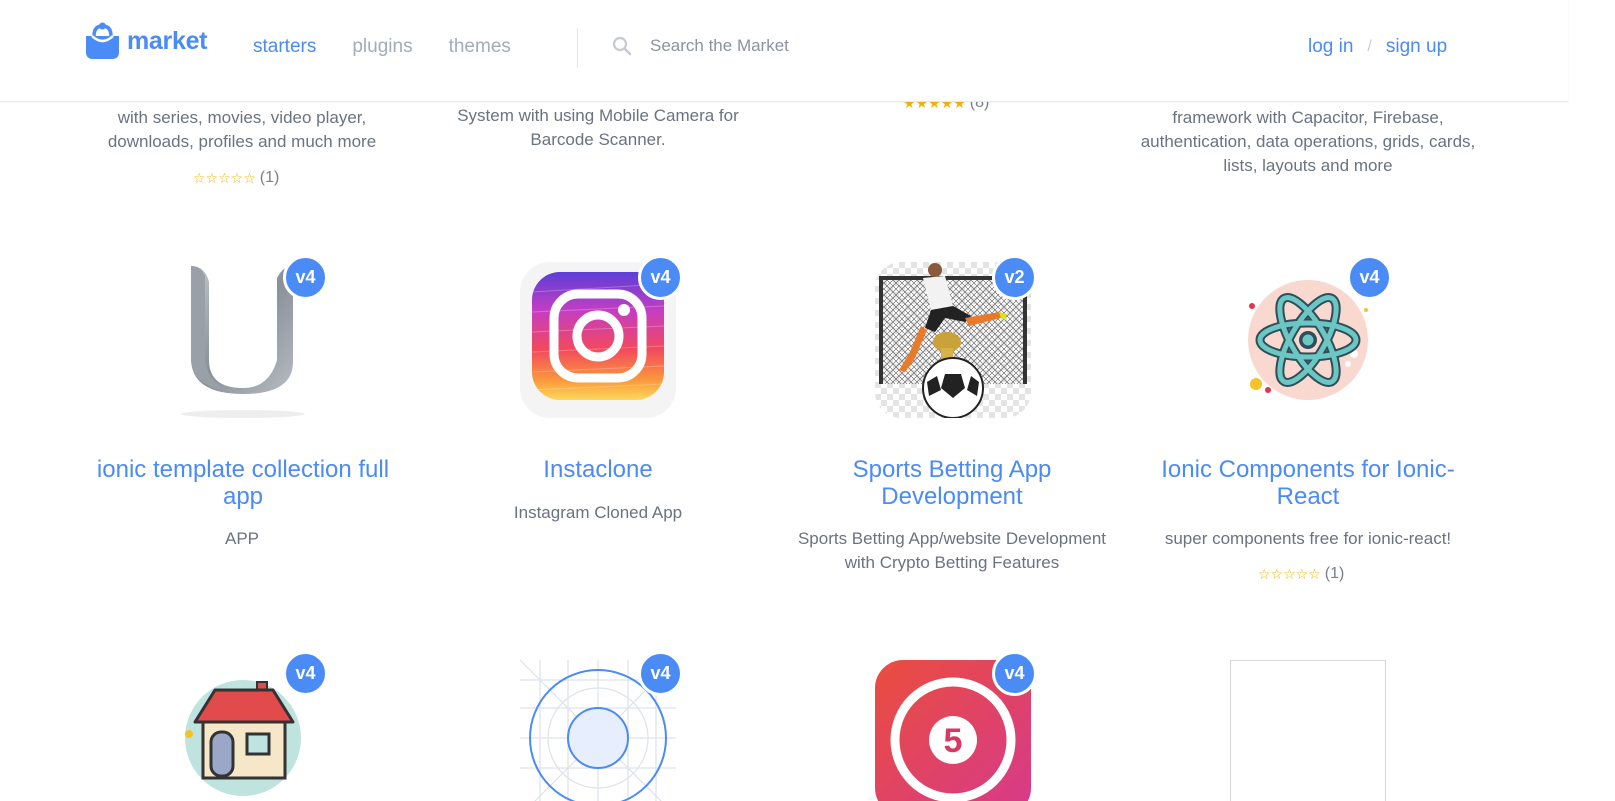 Image resolution: width=1615 pixels, height=801 pixels. Describe the element at coordinates (1308, 538) in the screenshot. I see `card-description: super components free for ionic-react!` at that location.